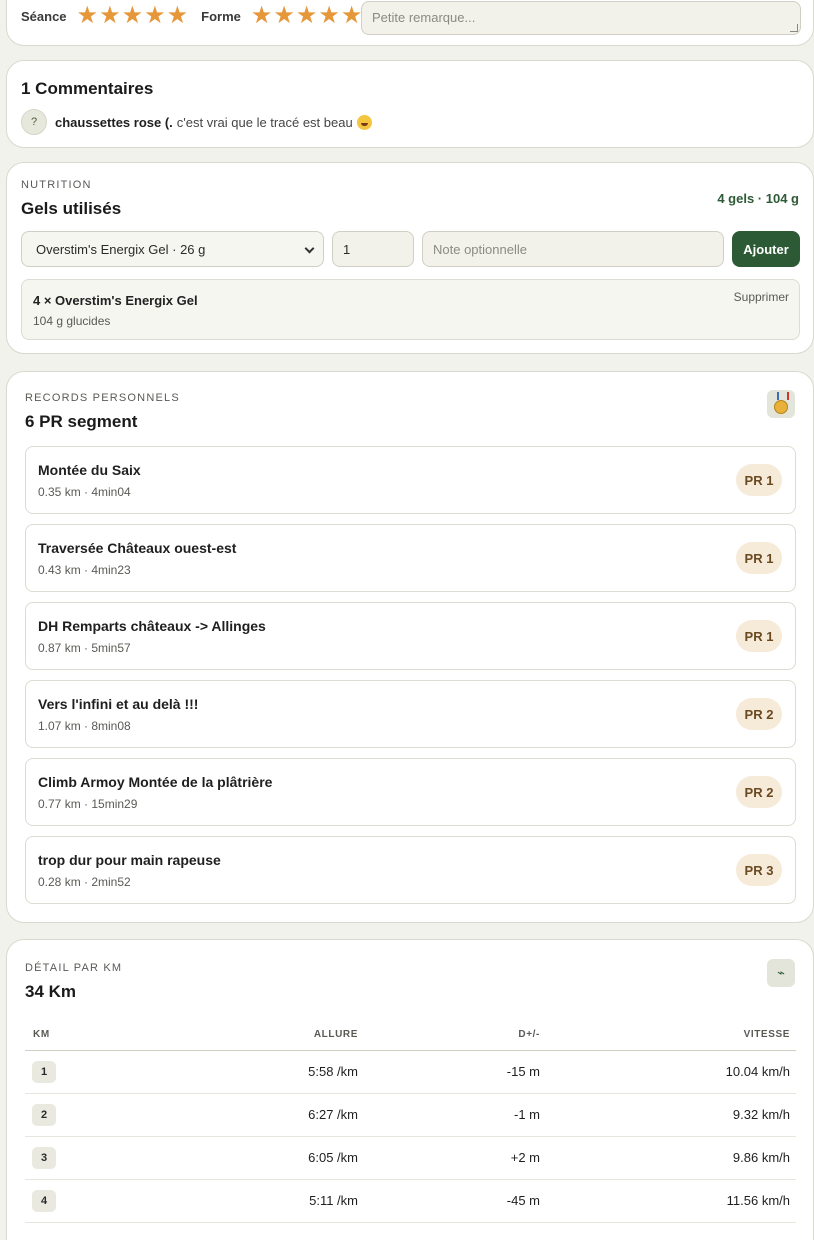  Describe the element at coordinates (758, 198) in the screenshot. I see `nutrition-summary: 4 gels · 104 g` at that location.